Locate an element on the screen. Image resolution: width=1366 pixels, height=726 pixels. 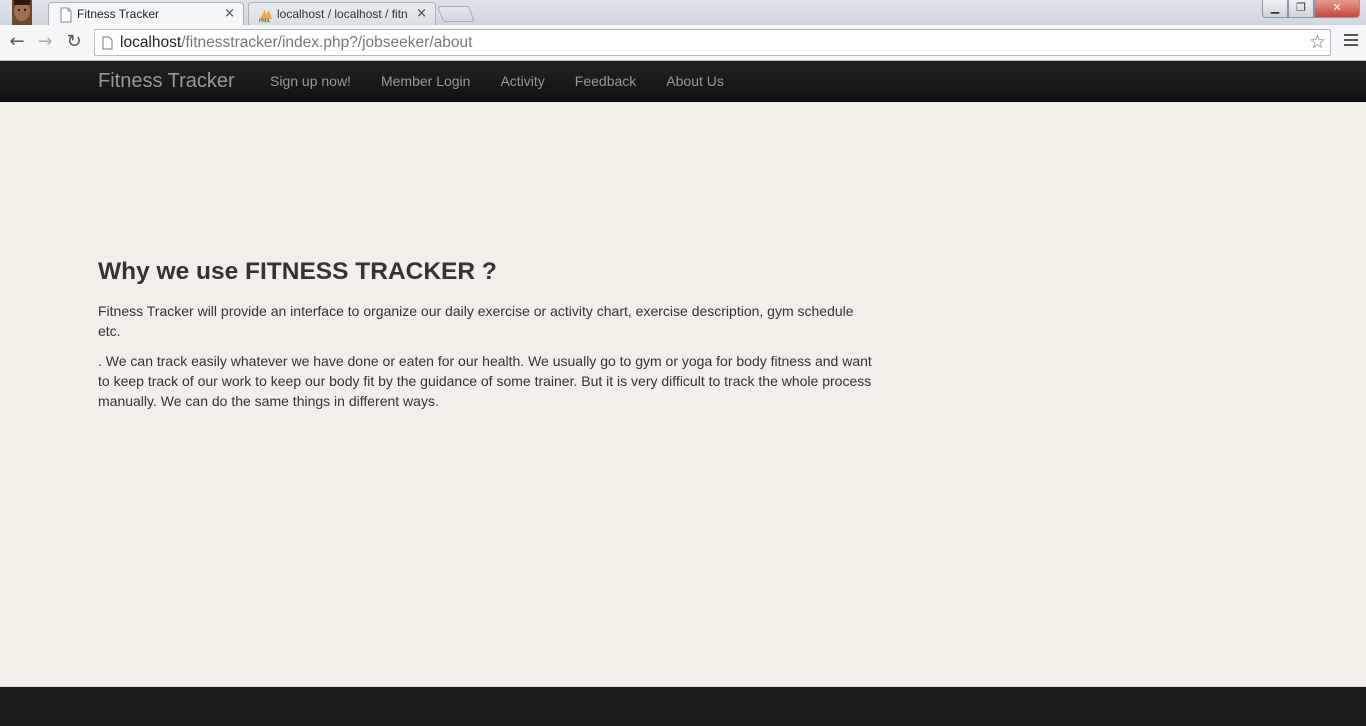
reload-icon: ↻ is located at coordinates (74, 43).